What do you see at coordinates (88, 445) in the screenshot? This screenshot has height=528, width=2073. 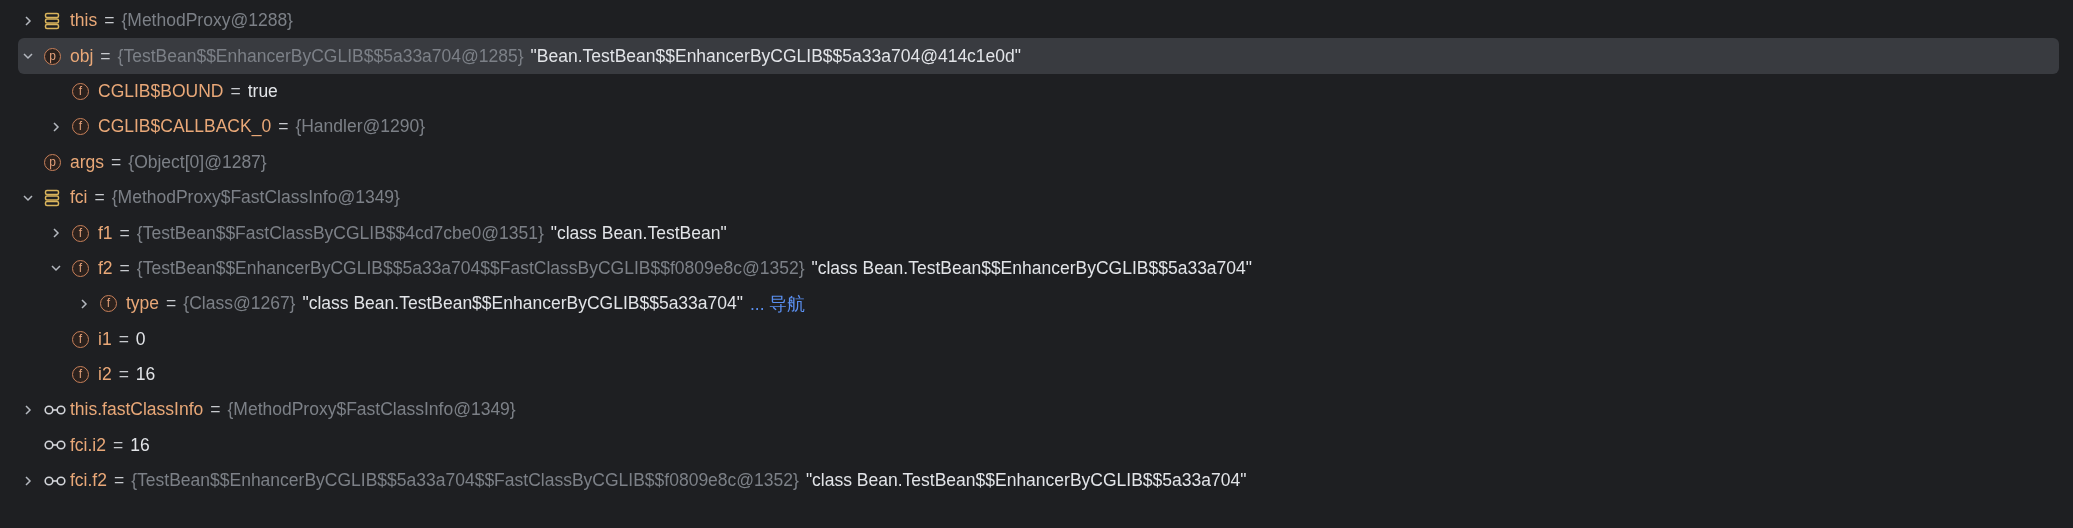 I see `variable-name: fci.i2` at bounding box center [88, 445].